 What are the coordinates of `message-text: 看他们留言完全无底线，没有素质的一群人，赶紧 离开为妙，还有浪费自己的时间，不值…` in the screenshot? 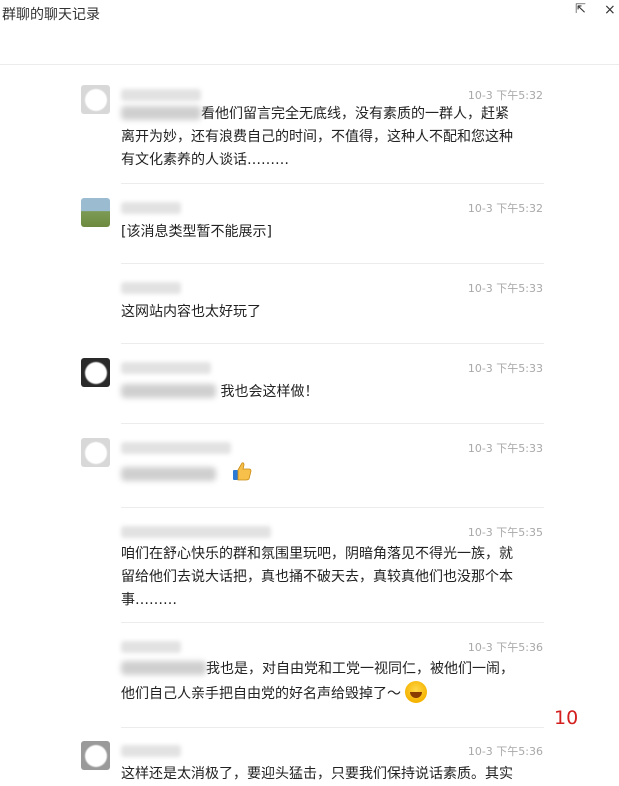 It's located at (317, 137).